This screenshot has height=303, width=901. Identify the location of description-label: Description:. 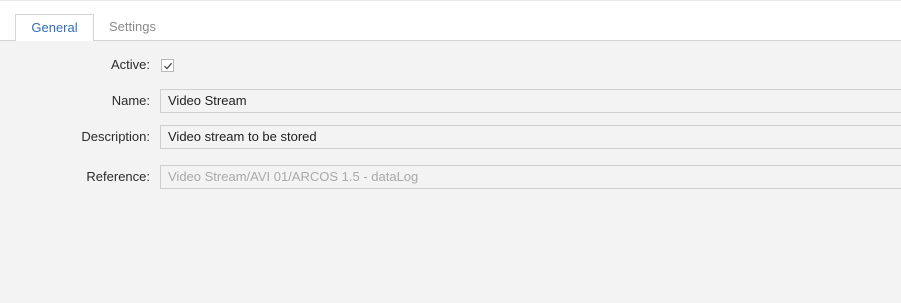
(115, 136).